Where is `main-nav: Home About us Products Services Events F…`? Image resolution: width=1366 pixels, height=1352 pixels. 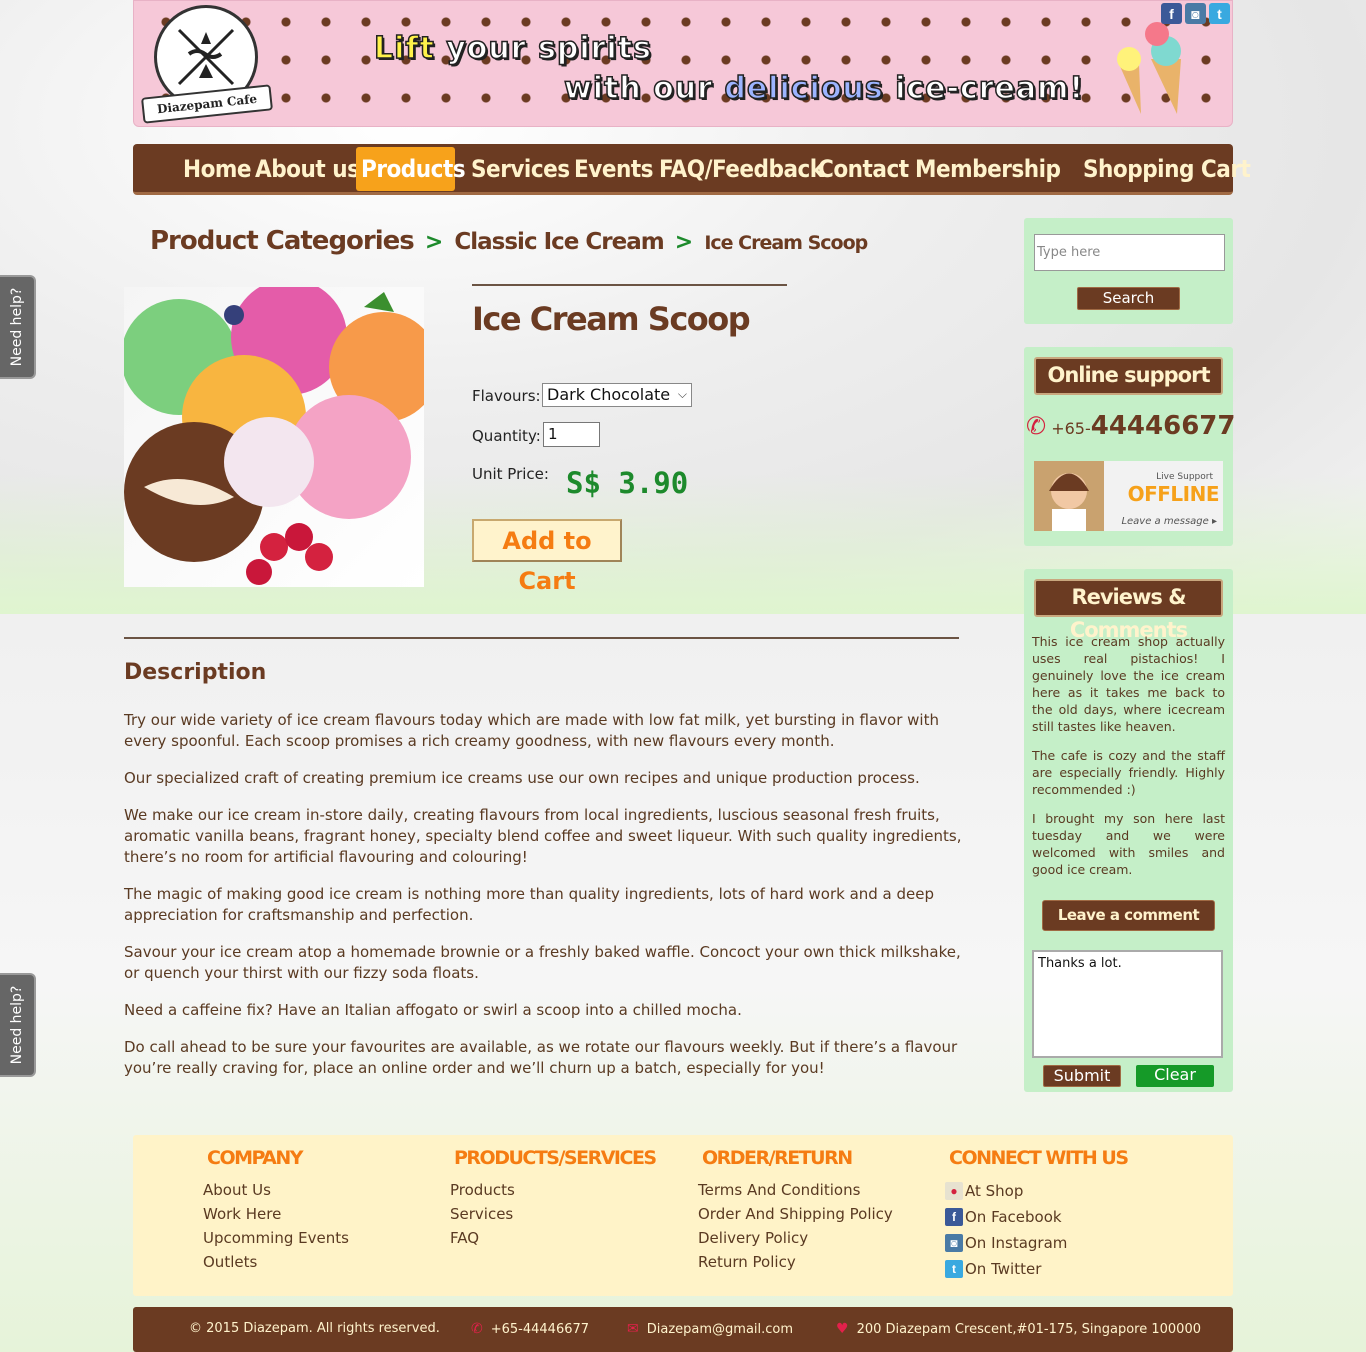
main-nav: Home About us Products Services Events F… is located at coordinates (692, 169).